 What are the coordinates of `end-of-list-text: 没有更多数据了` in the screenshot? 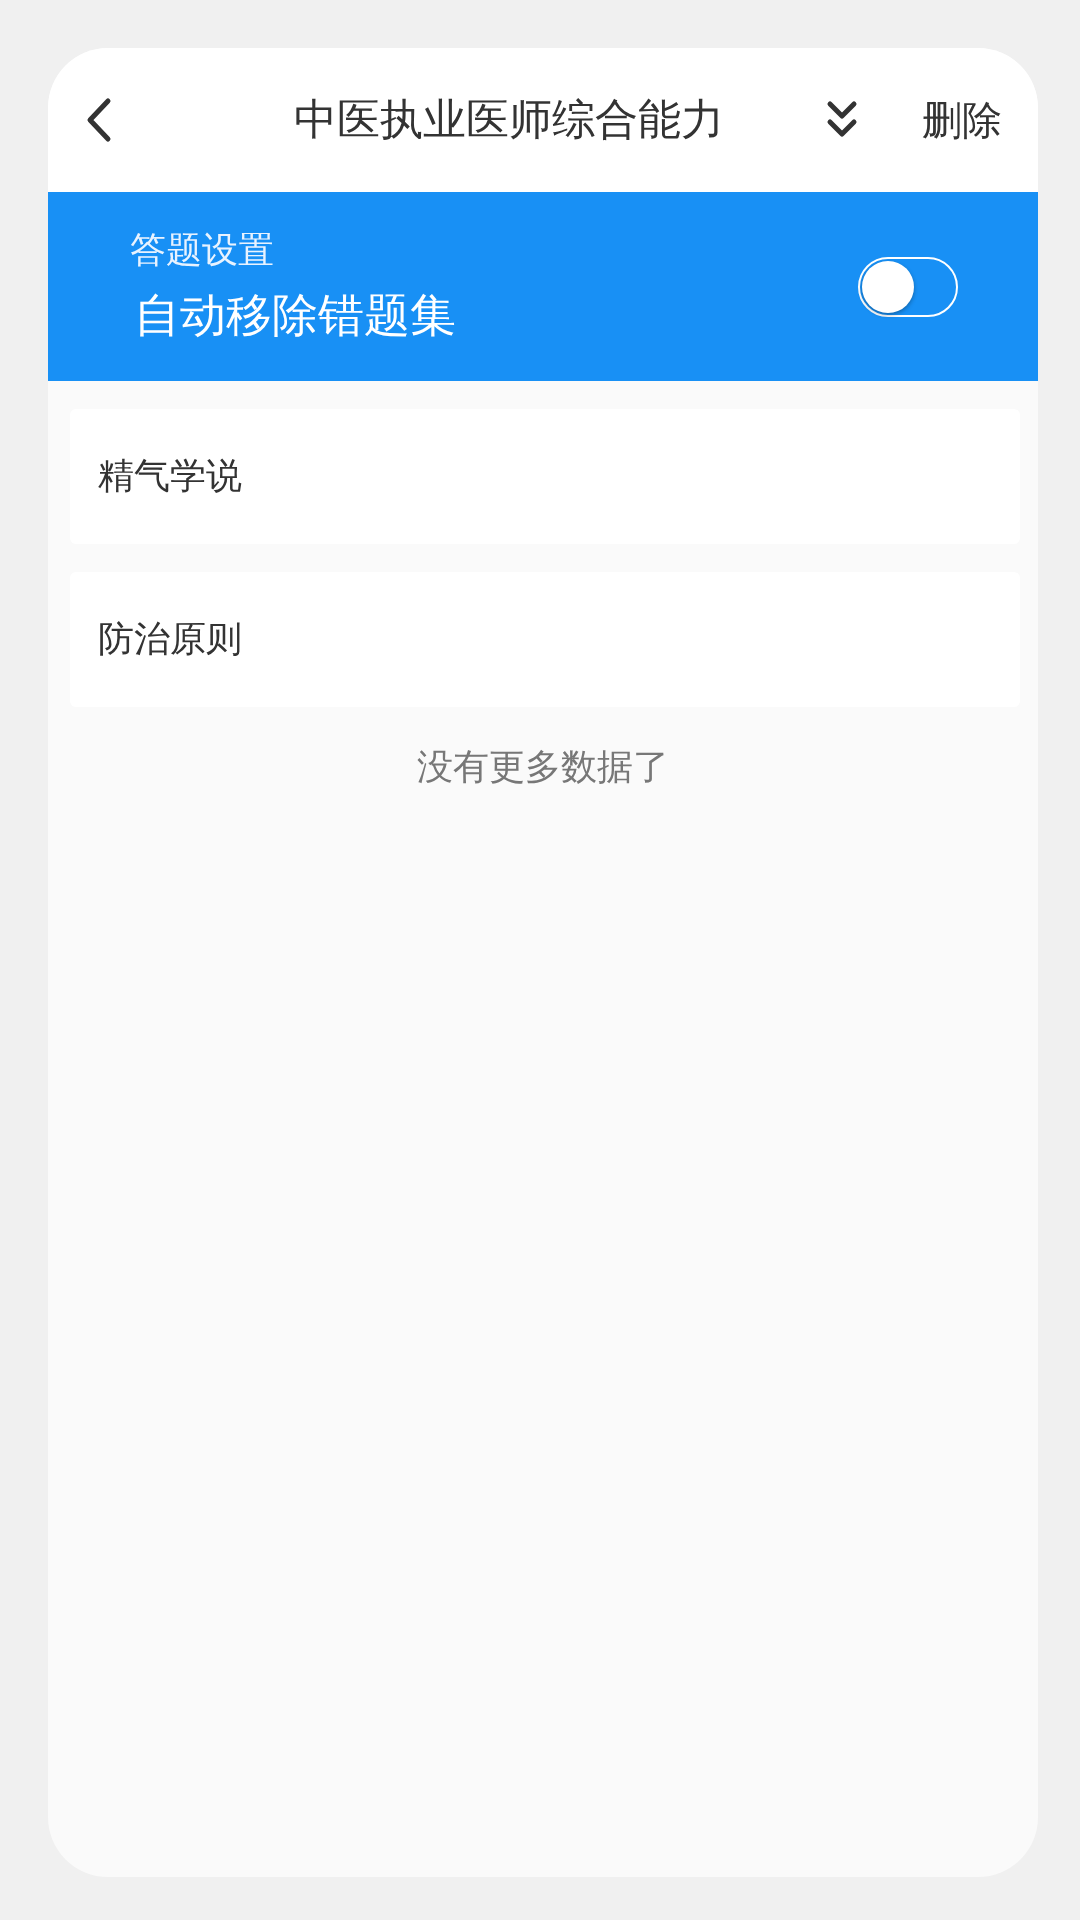 It's located at (543, 767).